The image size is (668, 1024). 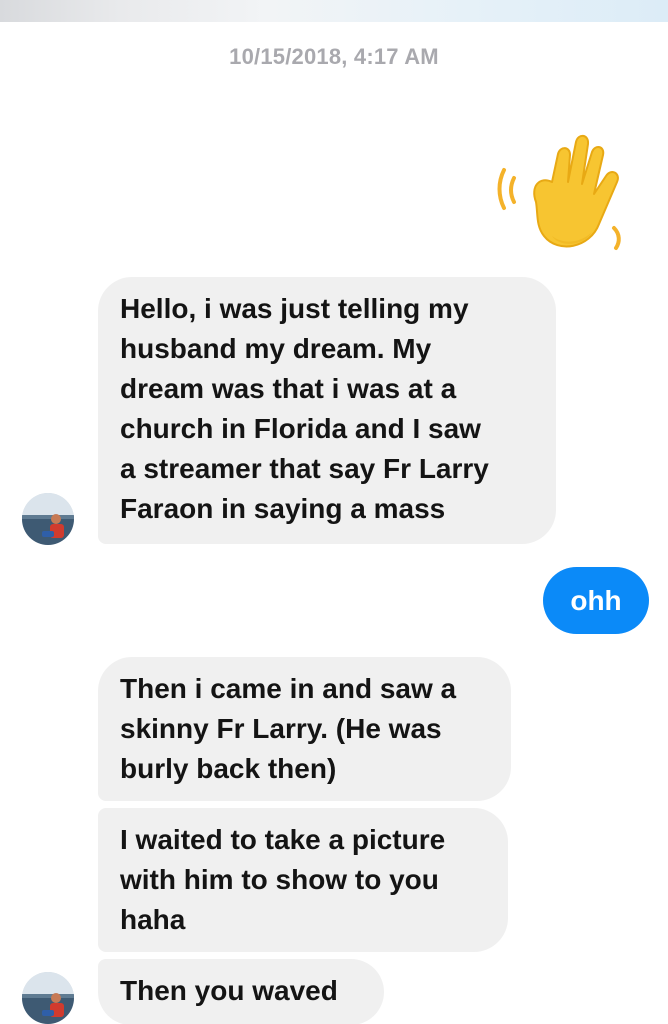 What do you see at coordinates (596, 600) in the screenshot?
I see `outgoing-message-bubble: ohh` at bounding box center [596, 600].